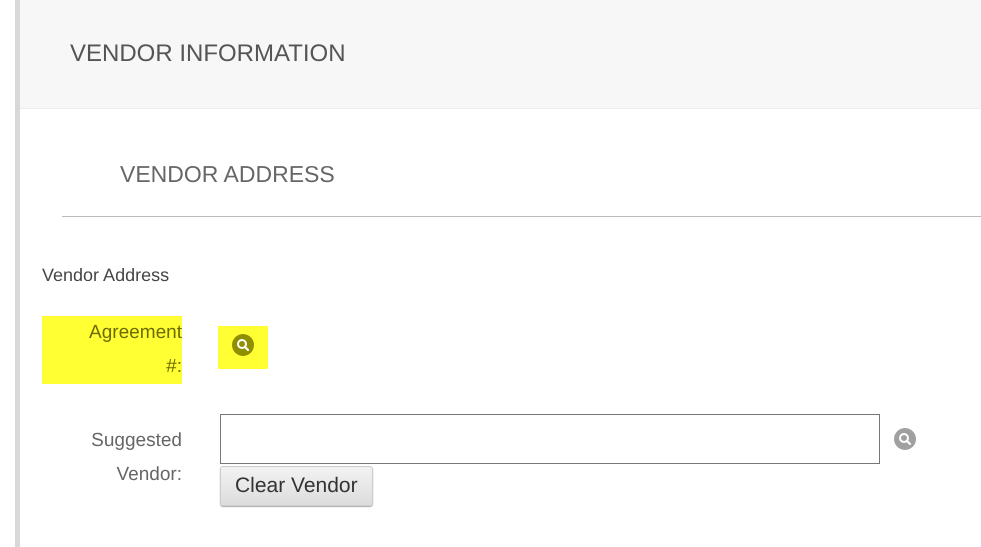 Image resolution: width=981 pixels, height=547 pixels. Describe the element at coordinates (550, 439) in the screenshot. I see `input-field` at that location.